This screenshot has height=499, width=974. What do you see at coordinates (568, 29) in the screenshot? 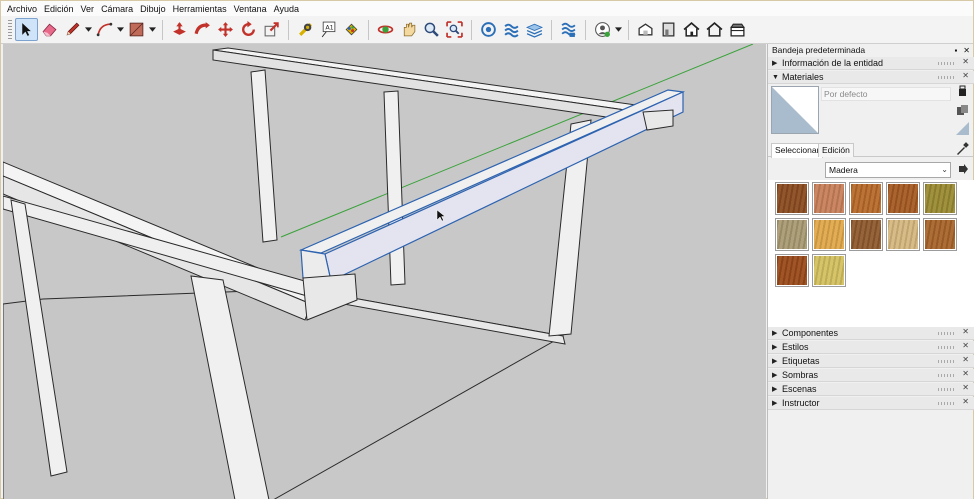
I see `sandbox-button` at bounding box center [568, 29].